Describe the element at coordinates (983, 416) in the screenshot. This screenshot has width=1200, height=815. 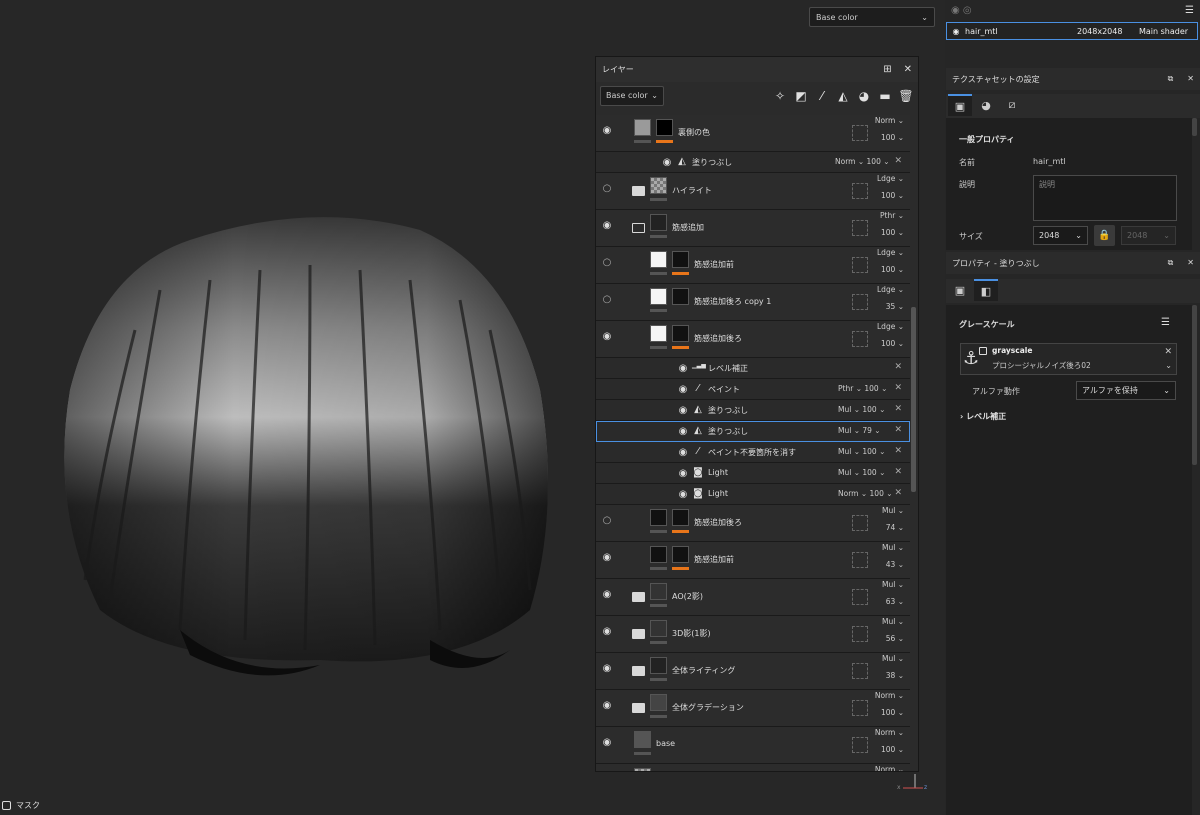
I see `levels-section-toggle: › レベル補正` at that location.